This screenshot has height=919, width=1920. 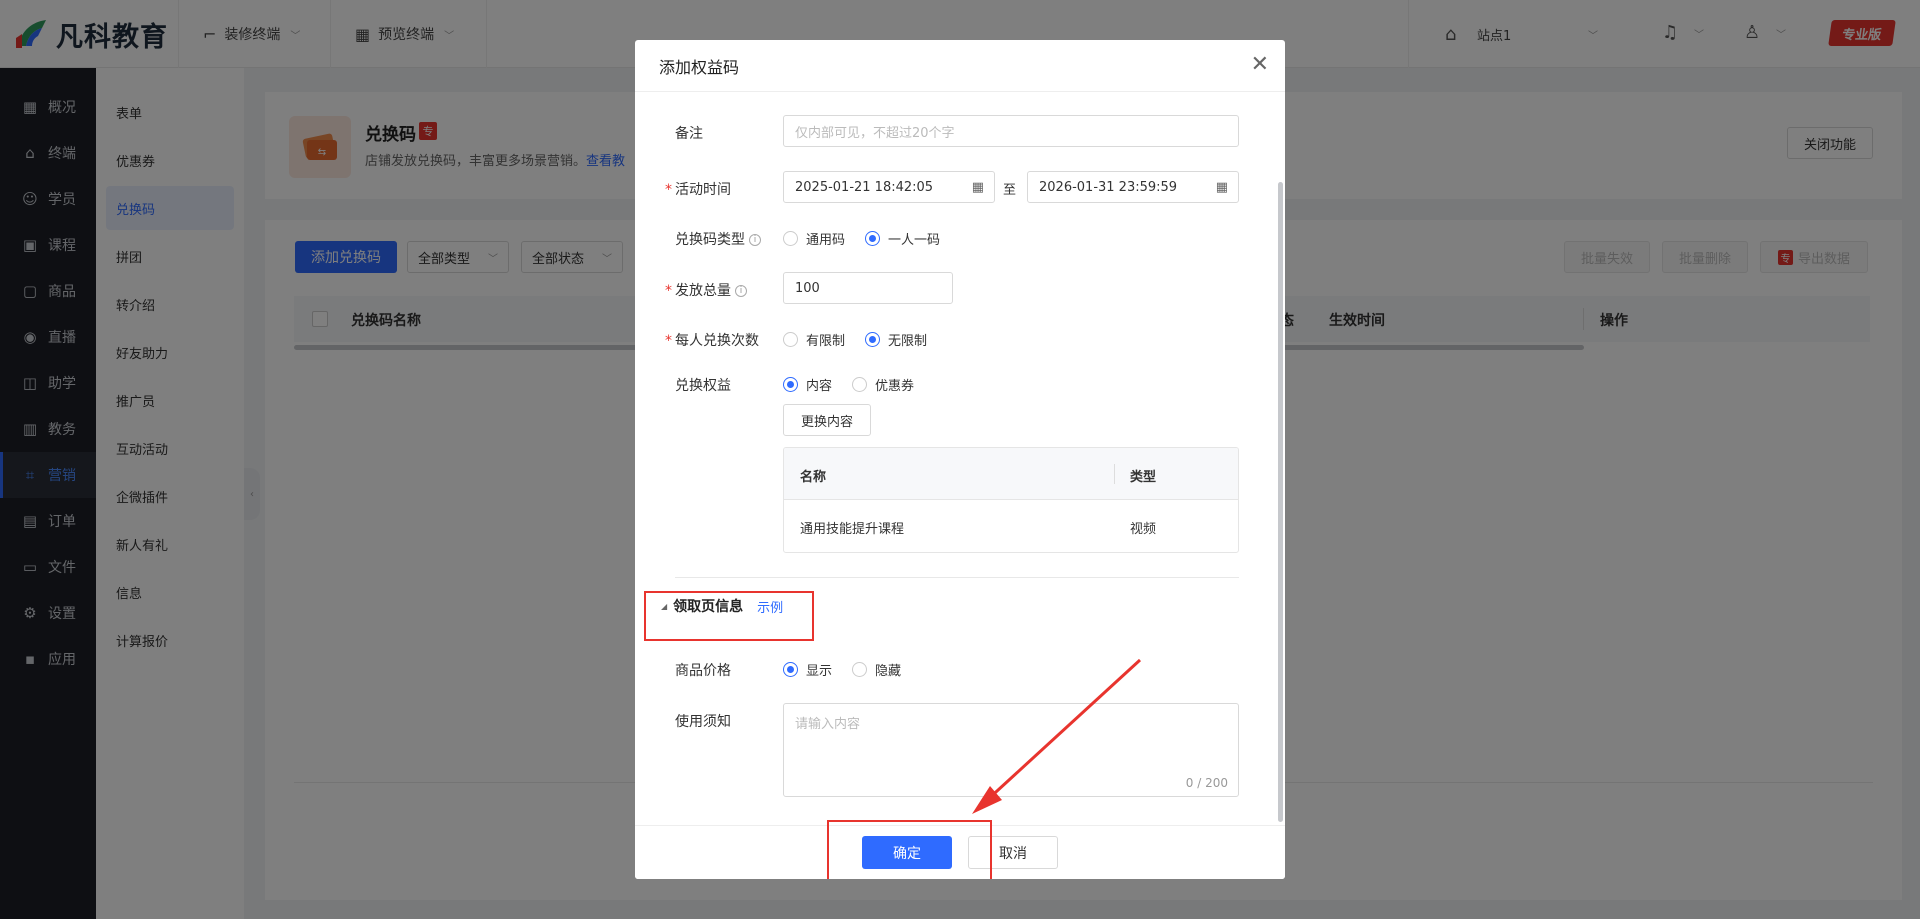 I want to click on annotation-arrow, so click(x=1057, y=736).